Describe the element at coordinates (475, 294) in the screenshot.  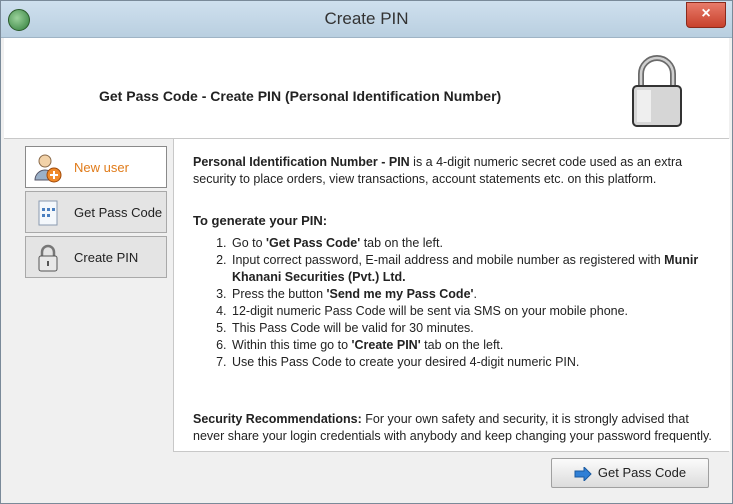
I see `step-text-after: .` at that location.